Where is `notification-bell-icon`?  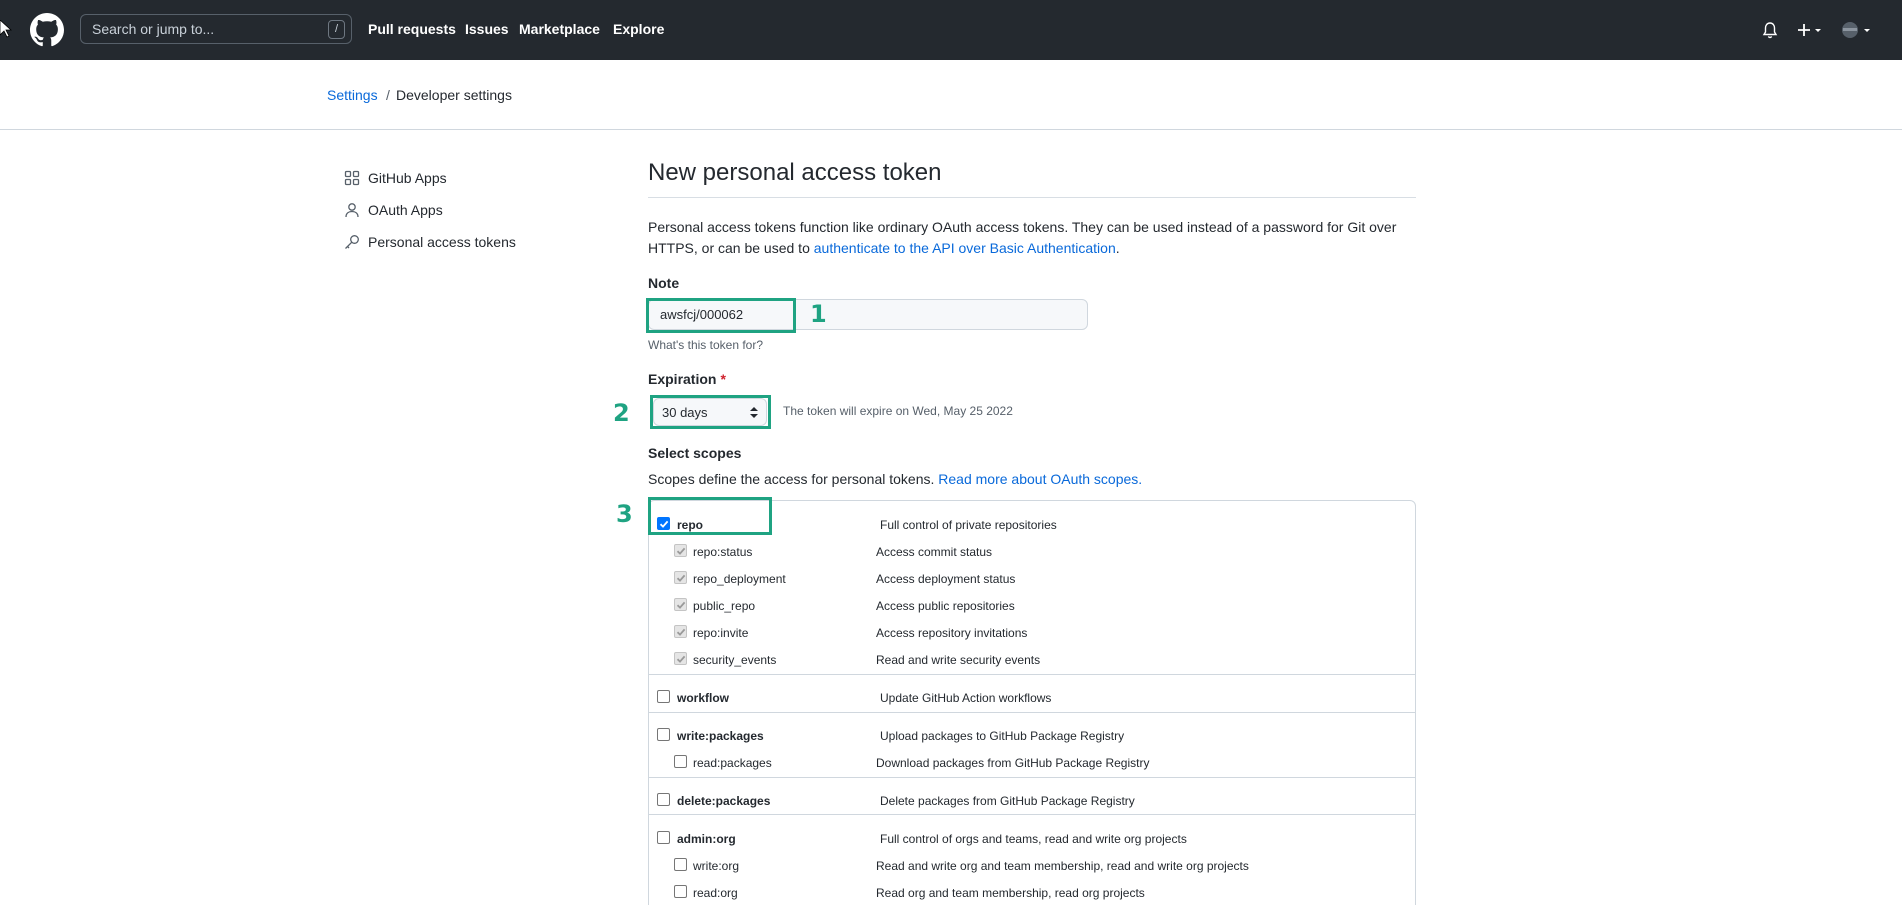 notification-bell-icon is located at coordinates (1770, 31).